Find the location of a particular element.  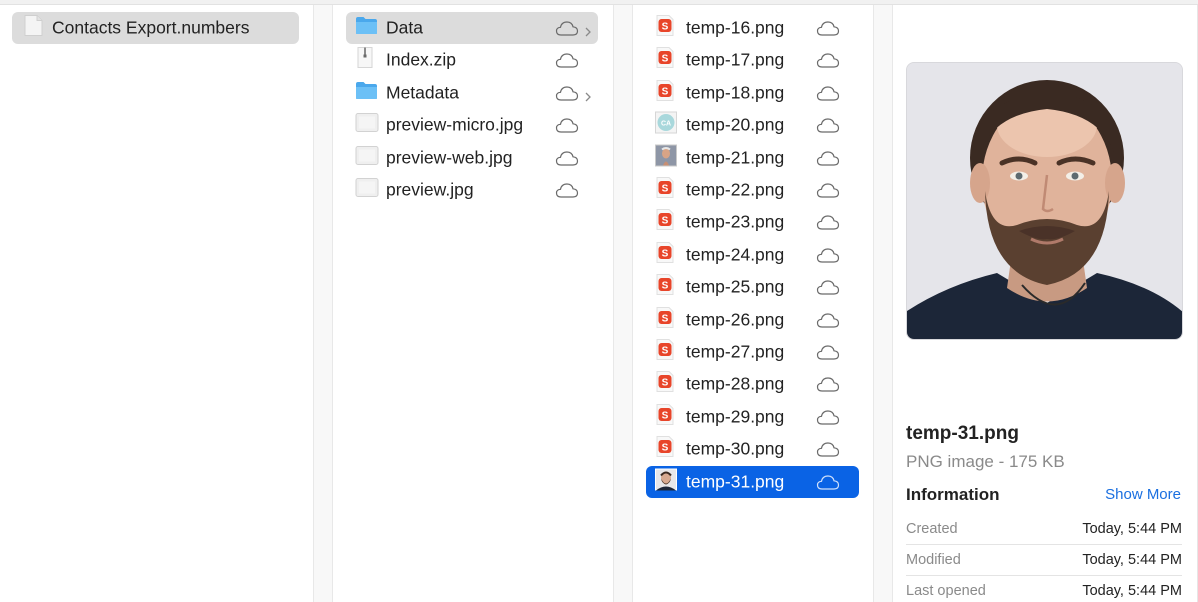

info-row-last-opened: Last opened Today, 5:44 PM is located at coordinates (1044, 589).